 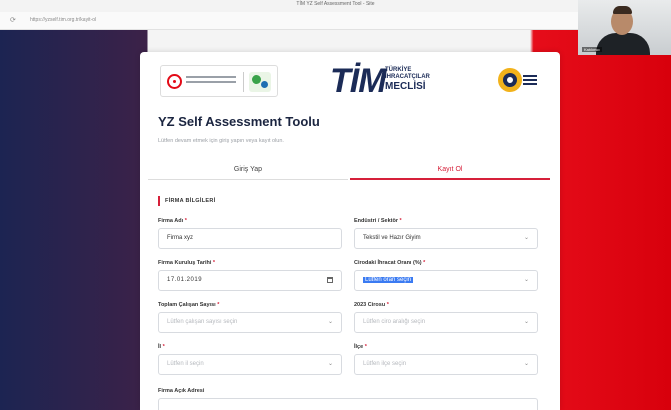 I want to click on district-select: Lütfen ilçe seçin ⌄, so click(x=446, y=364).